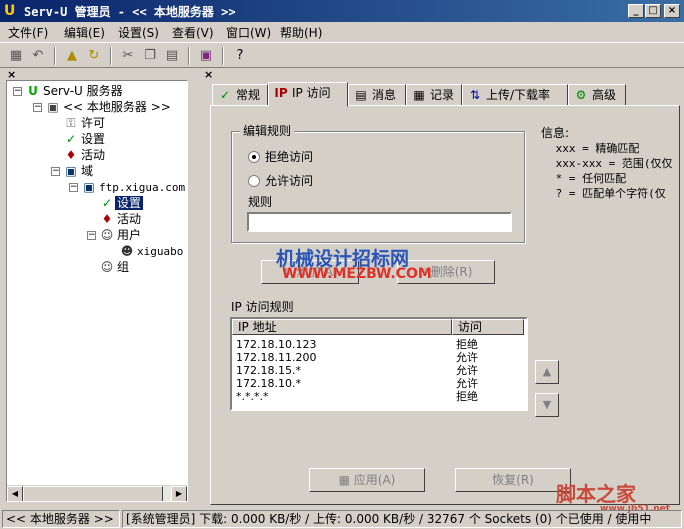  I want to click on user-icon: ☻, so click(127, 251).